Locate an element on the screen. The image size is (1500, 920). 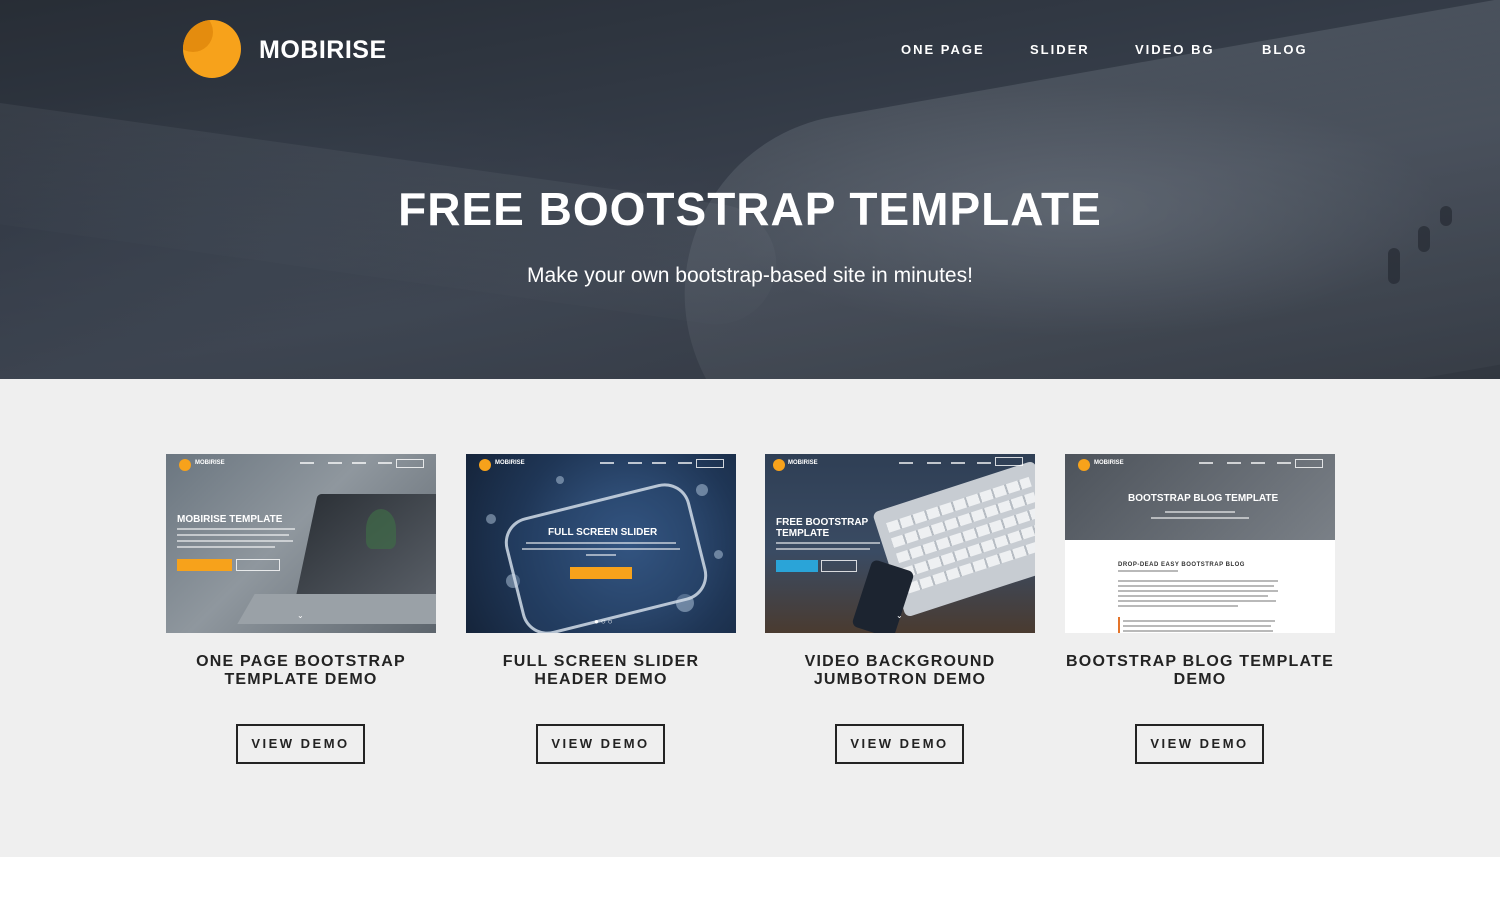
main-nav: ONE PAGE SLIDER VIDEO BG BLOG is located at coordinates (750, 52).